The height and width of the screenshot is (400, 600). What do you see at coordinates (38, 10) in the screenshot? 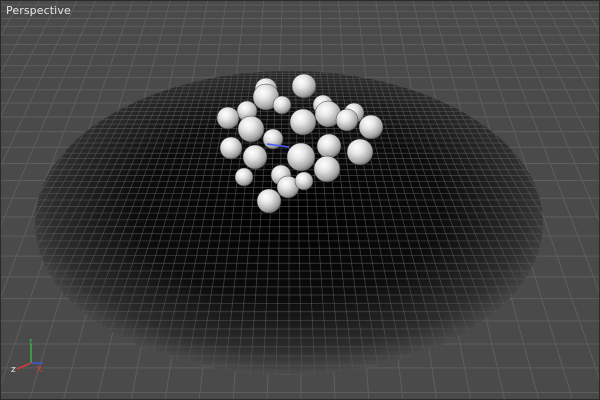
I see `viewport-label: Perspective` at bounding box center [38, 10].